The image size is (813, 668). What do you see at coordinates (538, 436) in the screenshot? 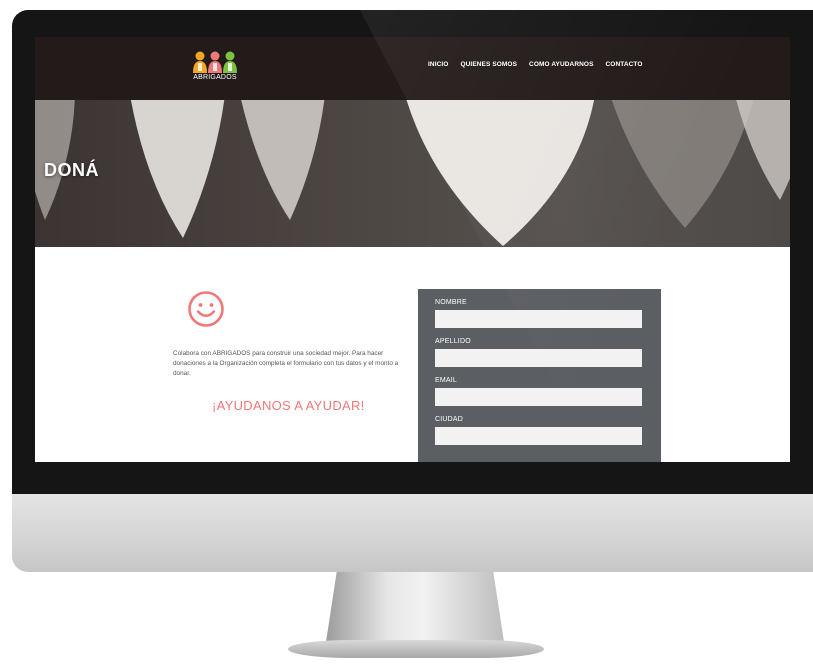
I see `ciudad-input` at bounding box center [538, 436].